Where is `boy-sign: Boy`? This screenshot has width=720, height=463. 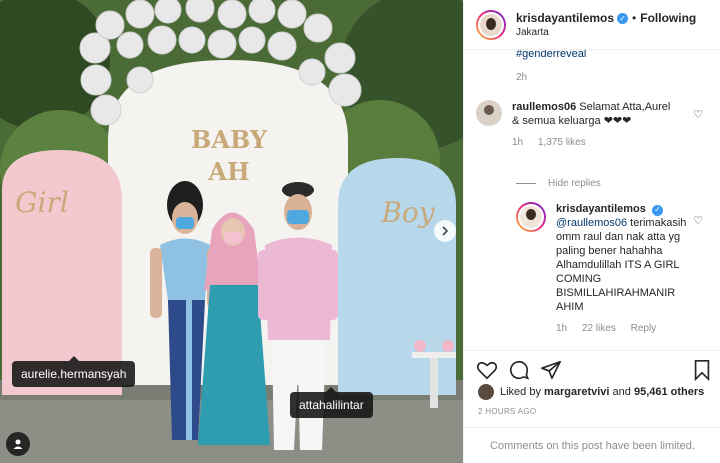
boy-sign: Boy is located at coordinates (407, 212).